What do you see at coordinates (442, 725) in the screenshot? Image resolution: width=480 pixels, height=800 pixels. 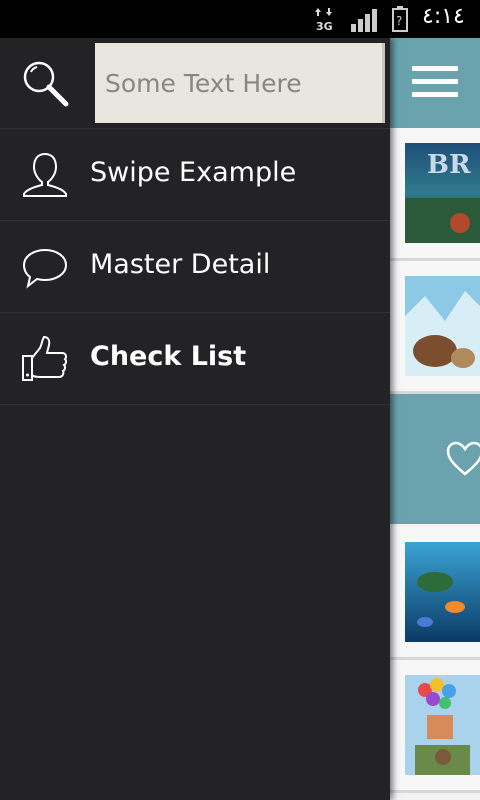 I see `up-poster-image` at bounding box center [442, 725].